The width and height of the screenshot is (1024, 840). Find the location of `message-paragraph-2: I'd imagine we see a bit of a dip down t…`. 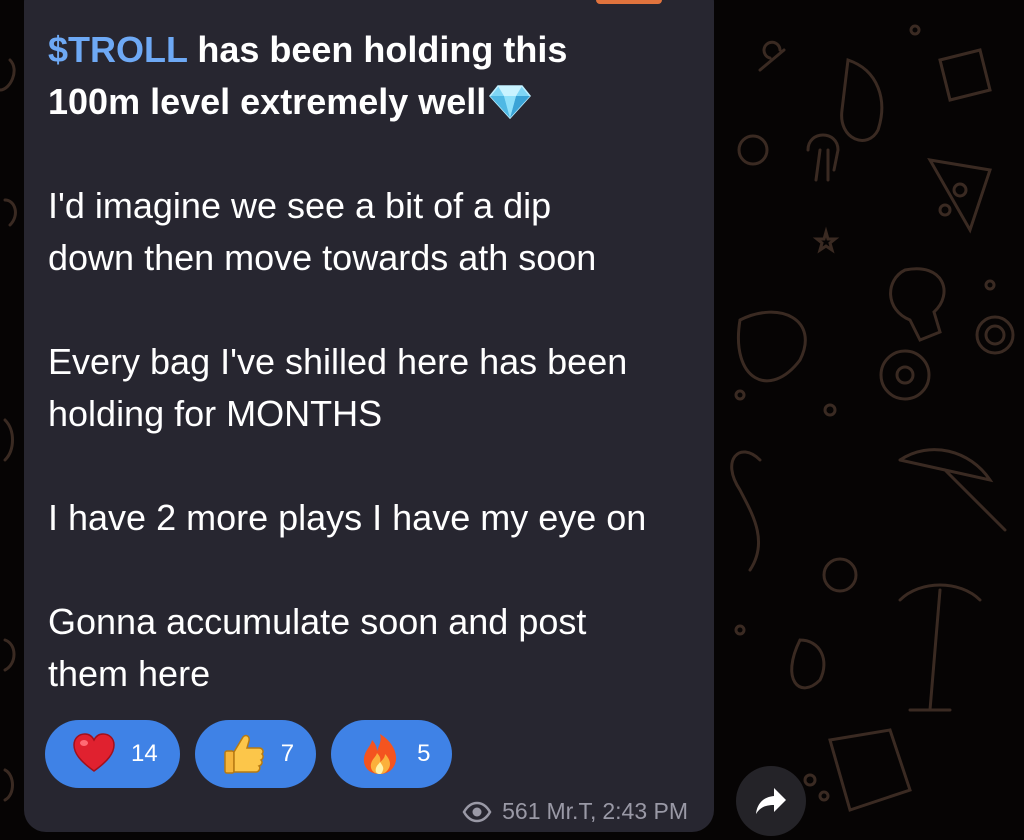

message-paragraph-2: I'd imagine we see a bit of a dip down t… is located at coordinates (378, 232).